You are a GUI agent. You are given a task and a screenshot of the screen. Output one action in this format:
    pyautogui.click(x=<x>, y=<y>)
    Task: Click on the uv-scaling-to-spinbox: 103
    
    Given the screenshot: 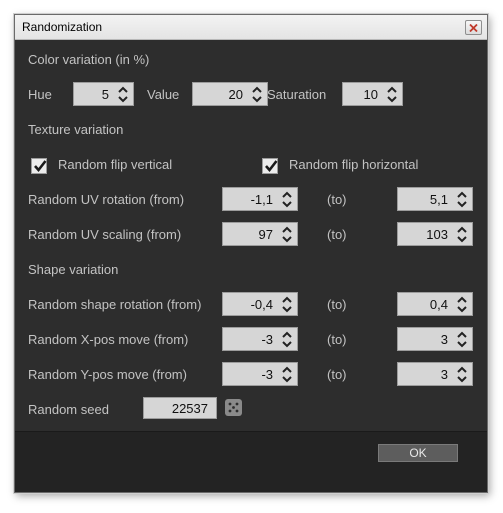 What is the action you would take?
    pyautogui.click(x=435, y=234)
    